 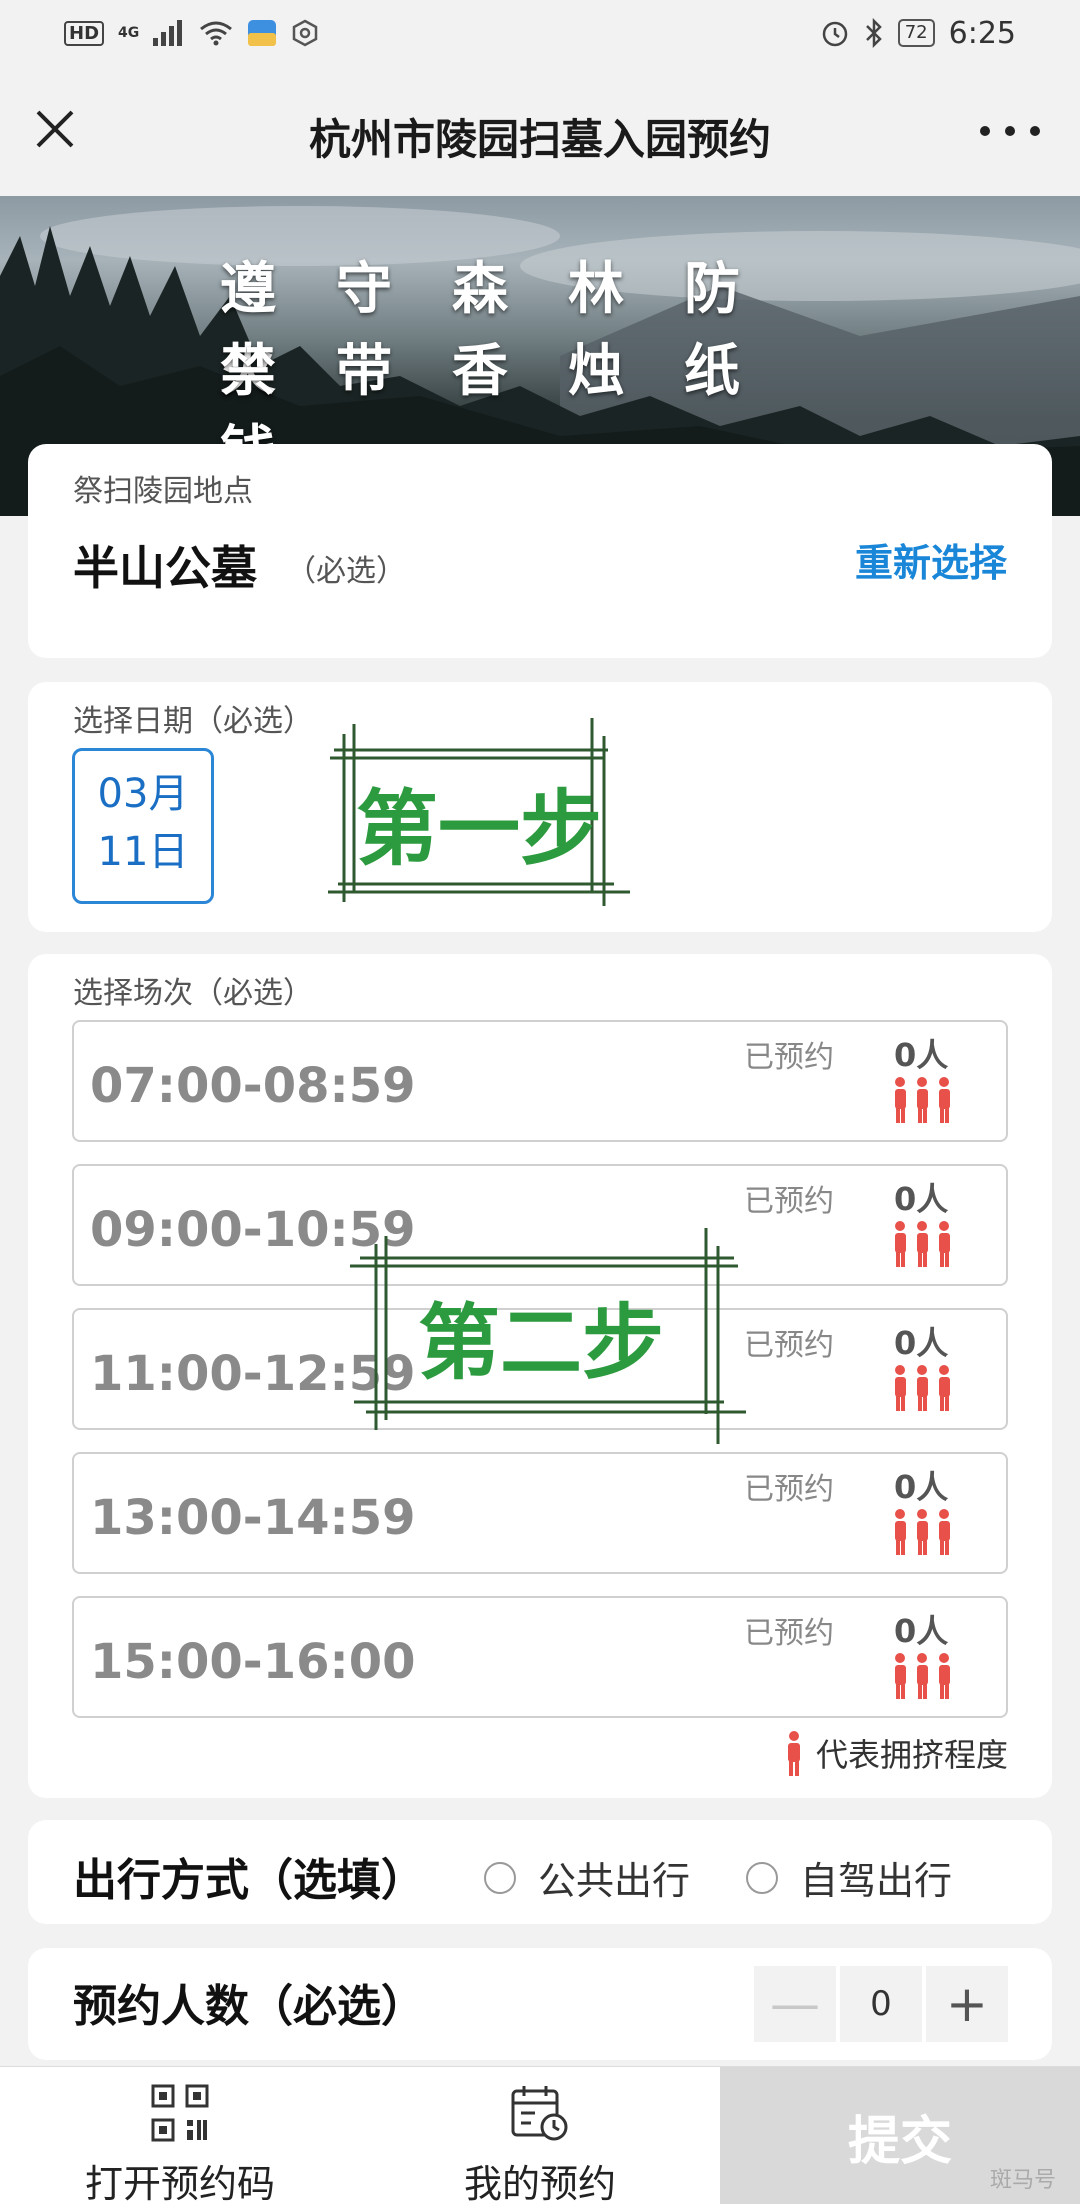 I want to click on crowd-legend: 代表拥挤程度, so click(x=896, y=1753).